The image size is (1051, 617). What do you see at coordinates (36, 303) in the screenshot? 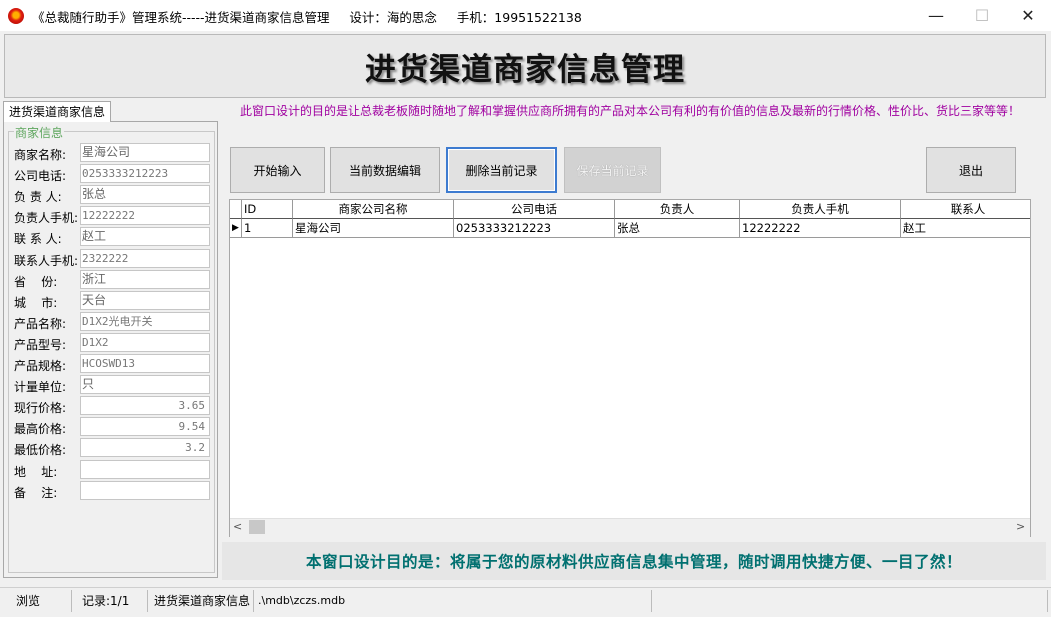
I see `field-label: 城 市:` at bounding box center [36, 303].